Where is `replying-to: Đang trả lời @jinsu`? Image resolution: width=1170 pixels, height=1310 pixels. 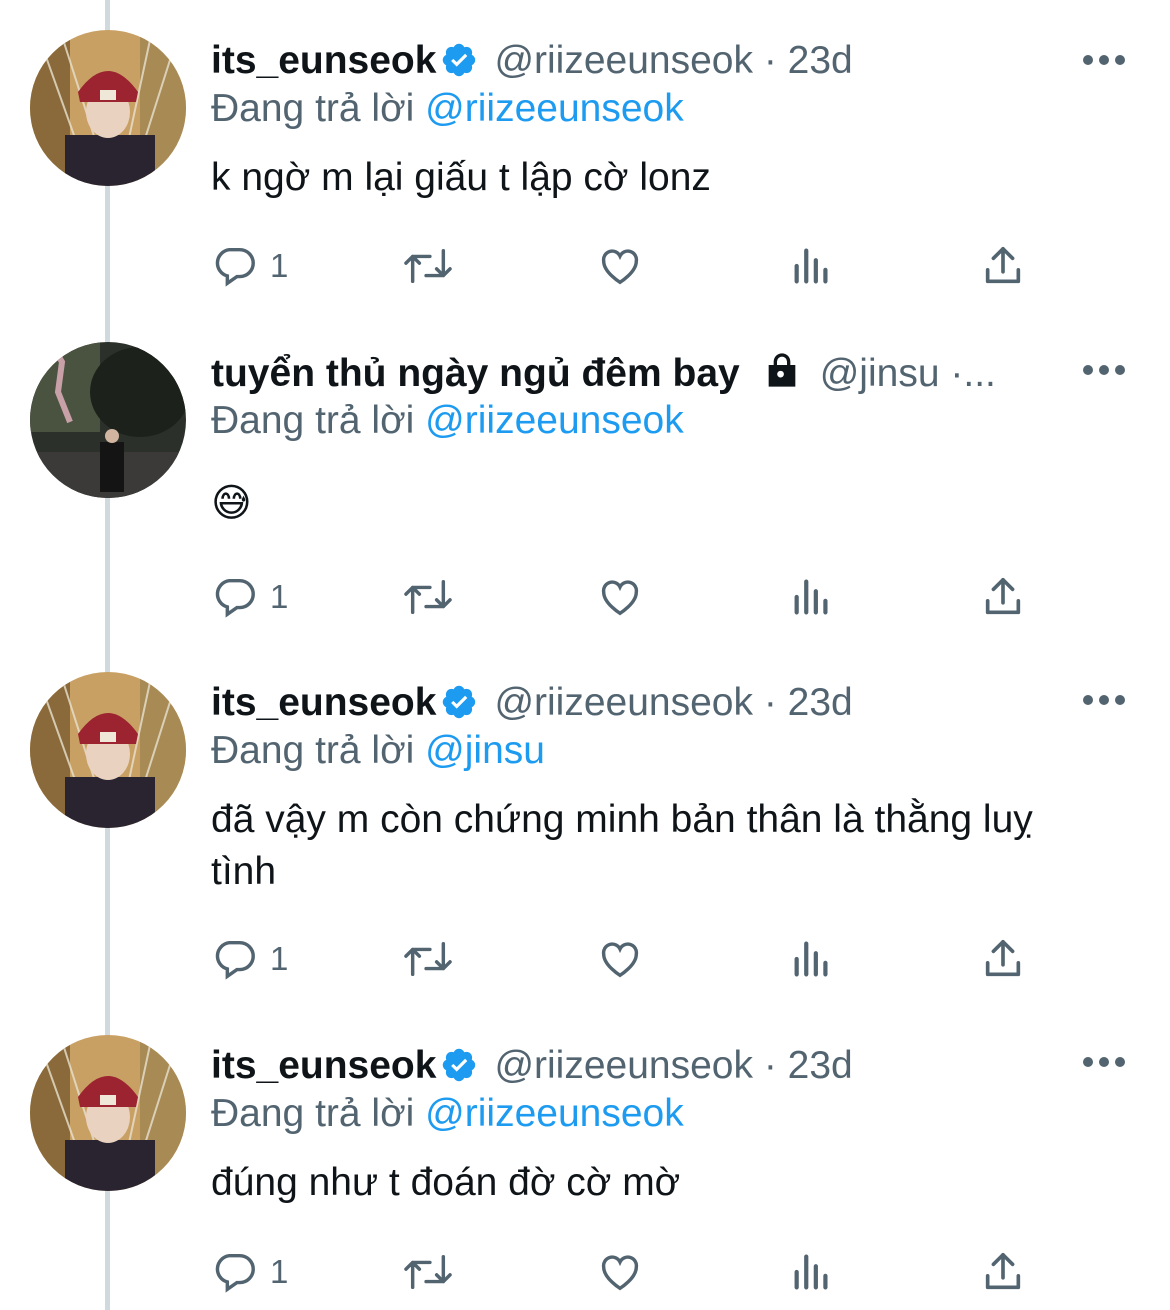 replying-to: Đang trả lời @jinsu is located at coordinates (378, 751).